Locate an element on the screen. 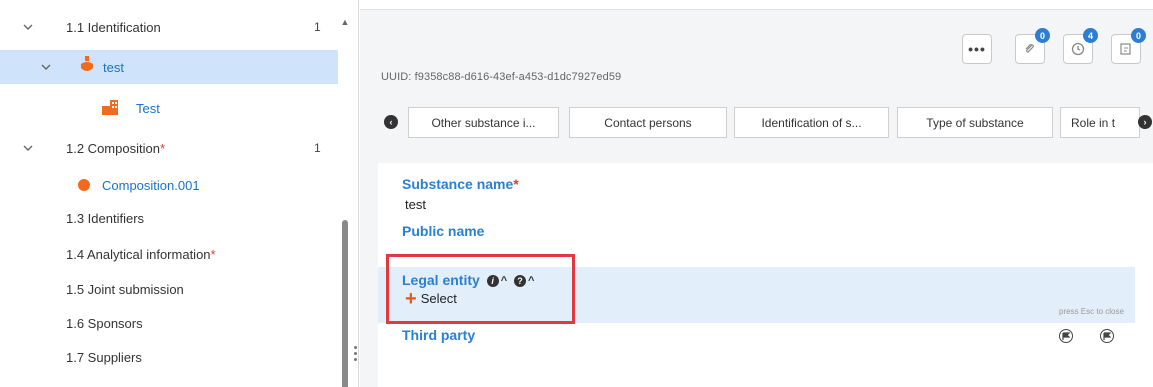 This screenshot has height=387, width=1153. tree-item-label: Composition.001 is located at coordinates (151, 185).